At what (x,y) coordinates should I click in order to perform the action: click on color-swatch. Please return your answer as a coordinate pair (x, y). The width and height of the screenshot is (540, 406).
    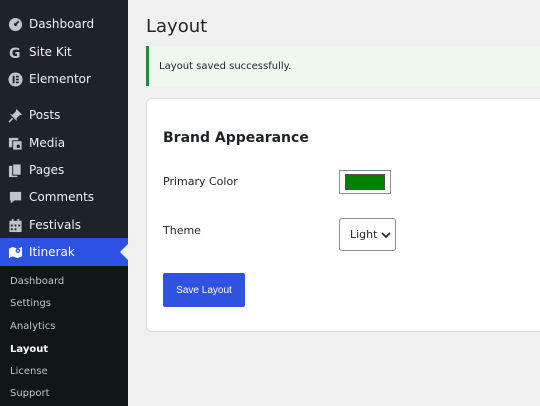
    Looking at the image, I should click on (365, 182).